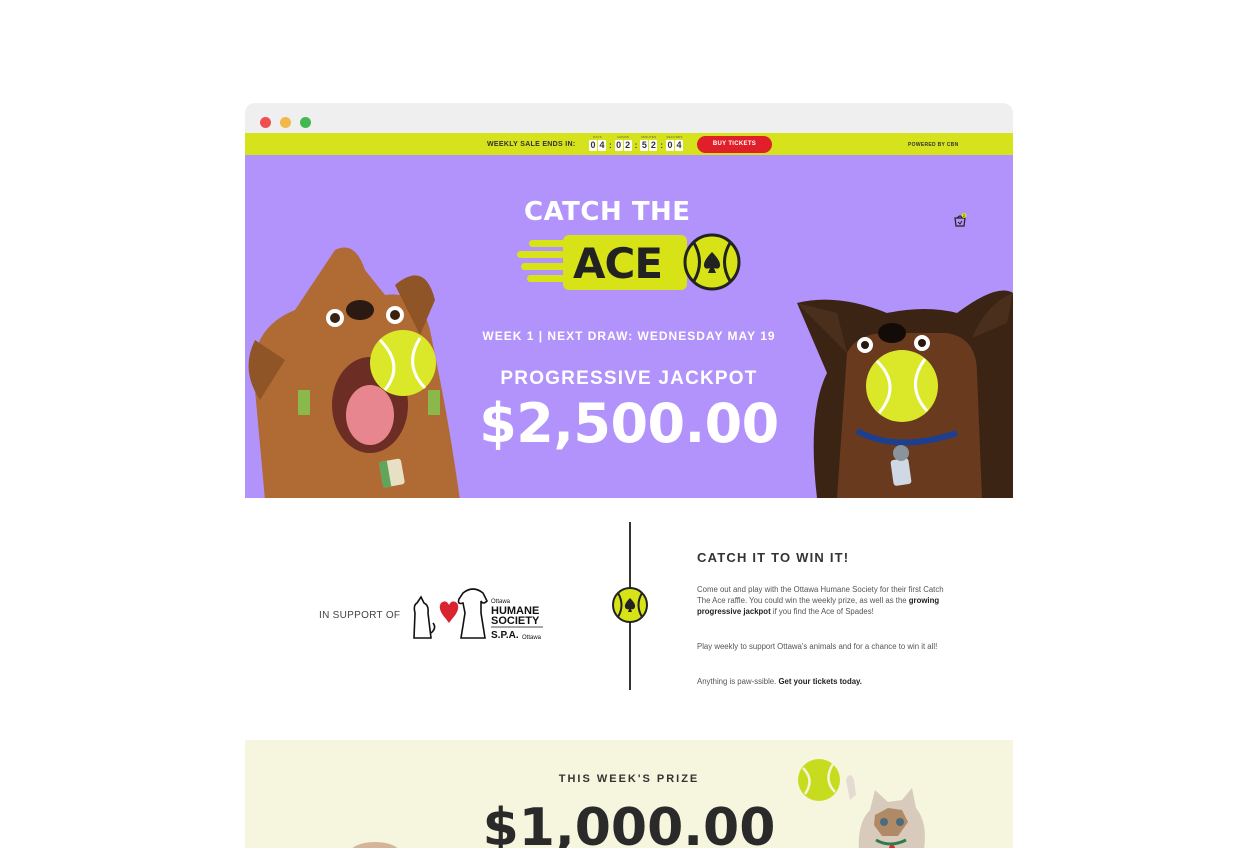  I want to click on countdown-hours: HOURS 0 2, so click(623, 143).